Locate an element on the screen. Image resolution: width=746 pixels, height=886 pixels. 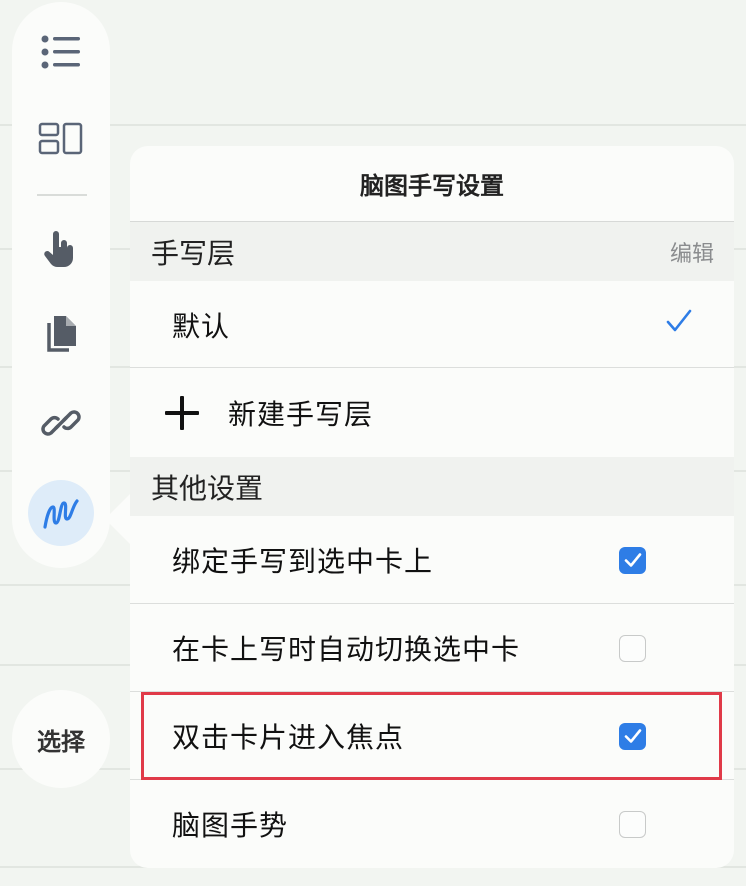
checkbox-auto-switch is located at coordinates (632, 648).